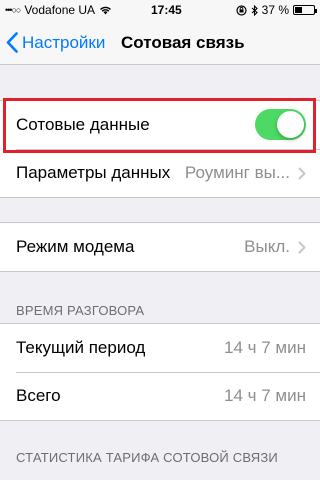 This screenshot has height=480, width=320. Describe the element at coordinates (38, 395) in the screenshot. I see `lifetime-label: Всего` at that location.